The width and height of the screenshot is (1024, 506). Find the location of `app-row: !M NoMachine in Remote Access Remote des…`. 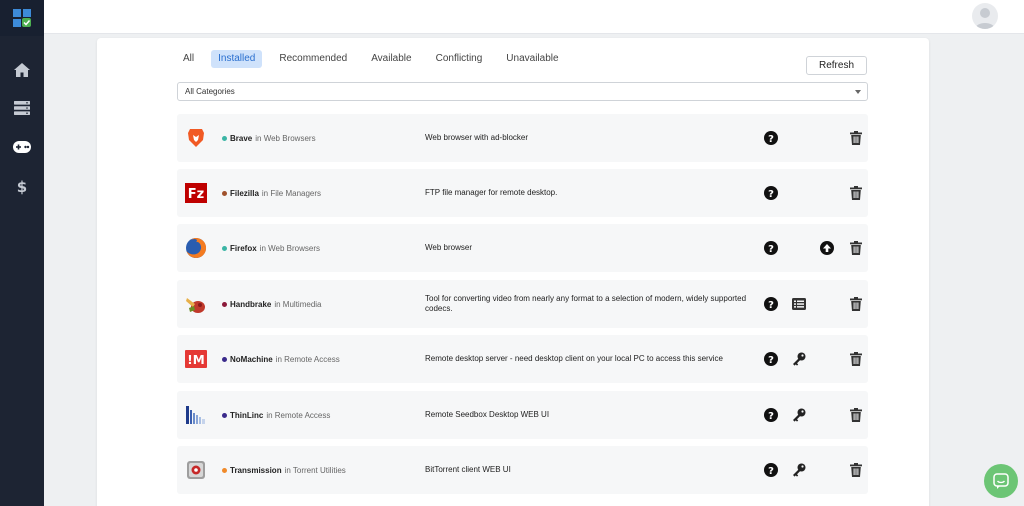

app-row: !M NoMachine in Remote Access Remote des… is located at coordinates (522, 359).